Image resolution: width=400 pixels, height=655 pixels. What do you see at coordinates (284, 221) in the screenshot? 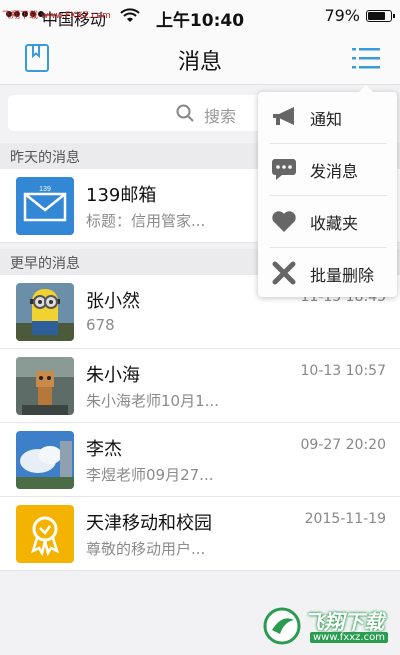
I see `heart-icon` at bounding box center [284, 221].